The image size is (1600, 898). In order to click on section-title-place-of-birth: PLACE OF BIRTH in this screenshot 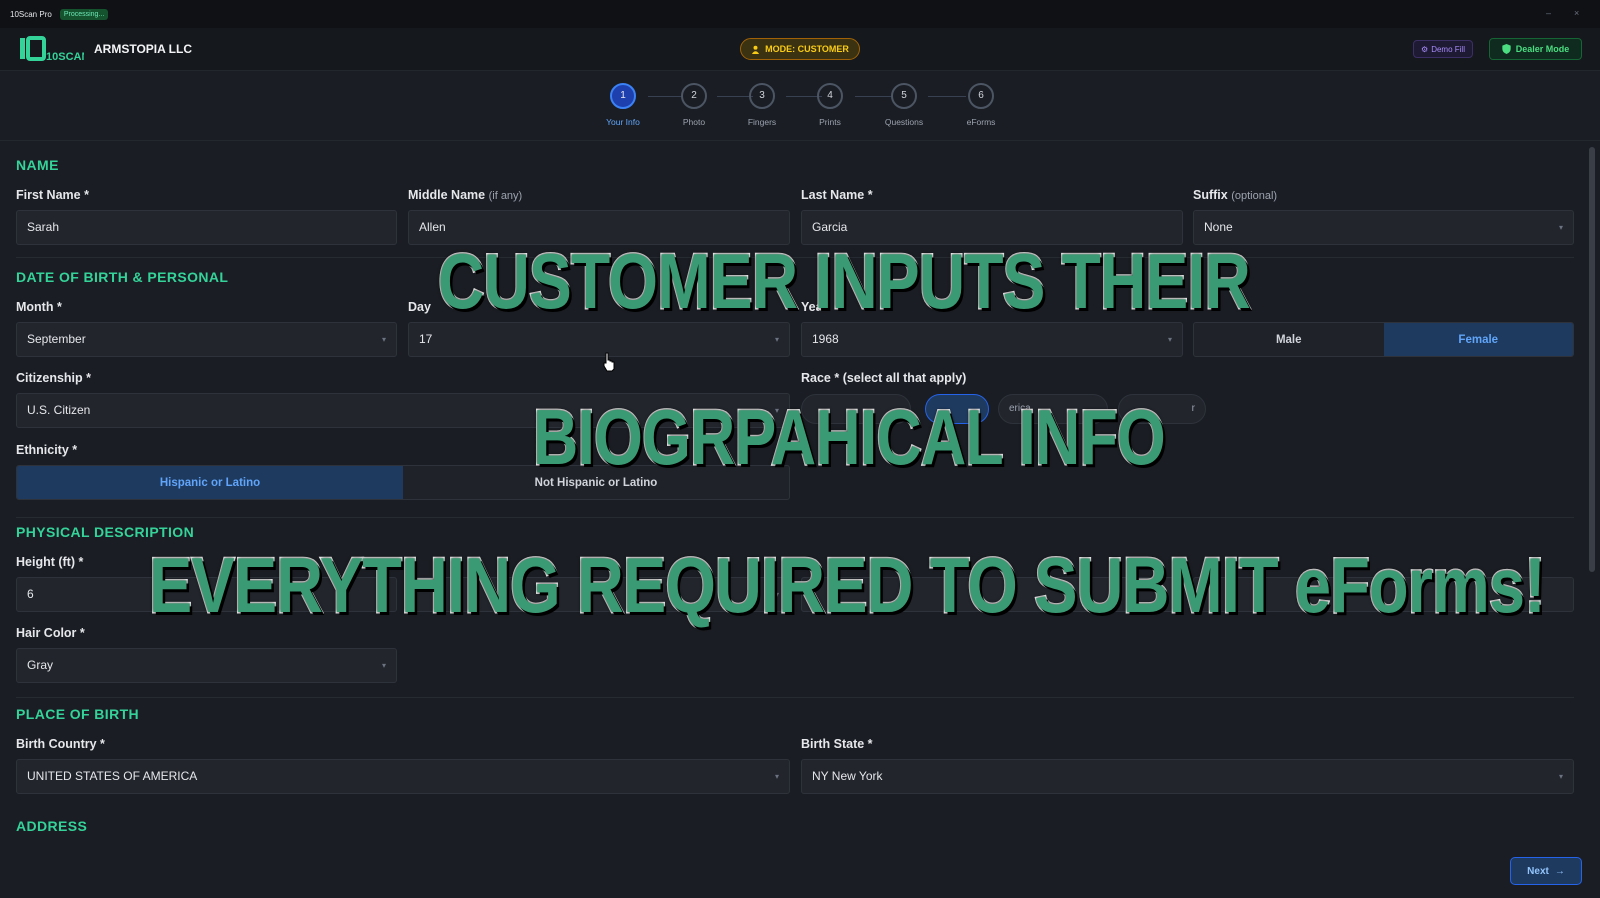, I will do `click(78, 714)`.